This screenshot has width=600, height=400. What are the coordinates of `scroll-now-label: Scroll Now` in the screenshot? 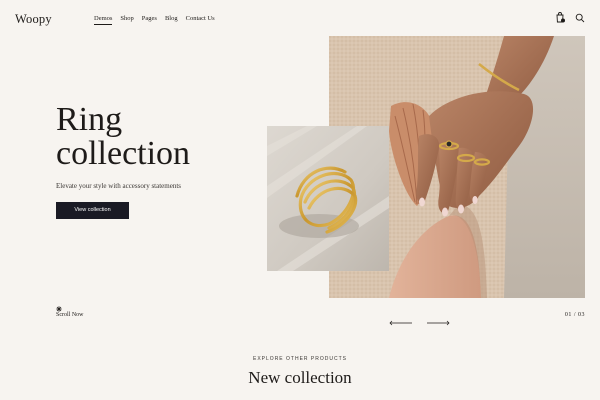 It's located at (70, 315).